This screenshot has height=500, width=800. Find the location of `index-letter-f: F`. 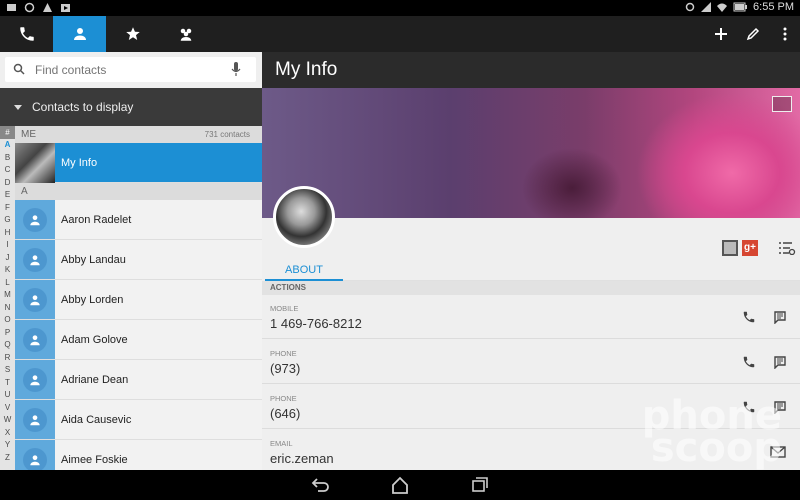

index-letter-f: F is located at coordinates (7, 208).